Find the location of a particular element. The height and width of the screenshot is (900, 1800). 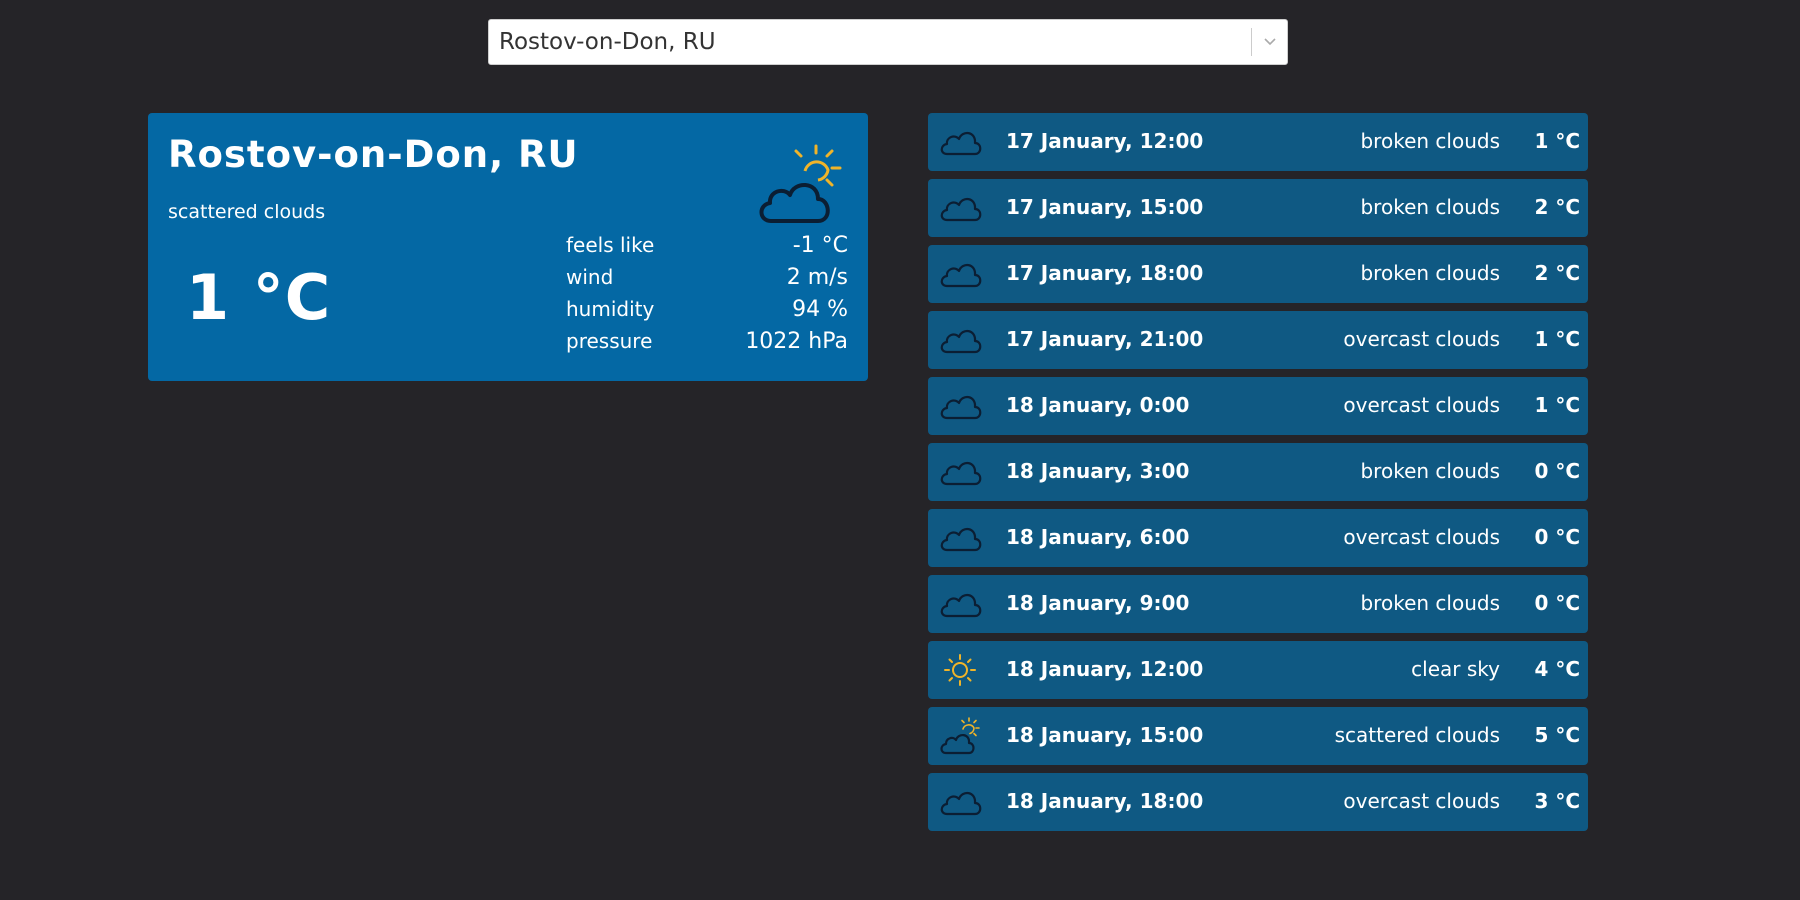

detail-pressure: pressure 1022 hPa is located at coordinates (707, 345).